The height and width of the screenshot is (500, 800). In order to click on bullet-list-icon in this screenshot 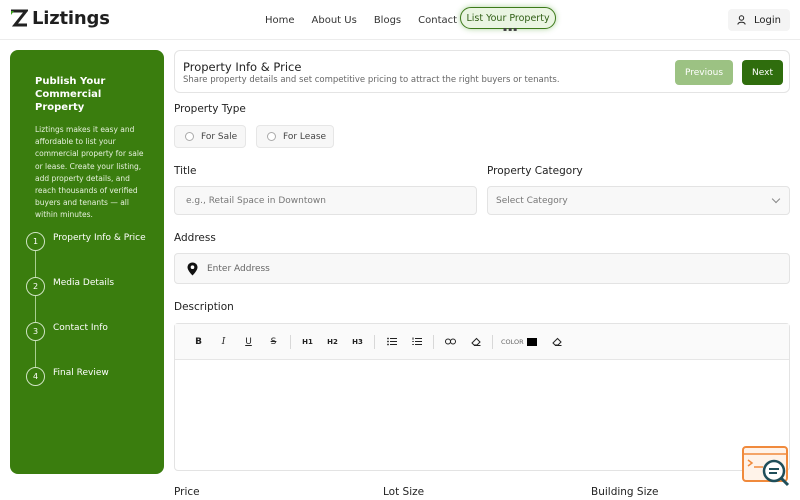, I will do `click(391, 341)`.